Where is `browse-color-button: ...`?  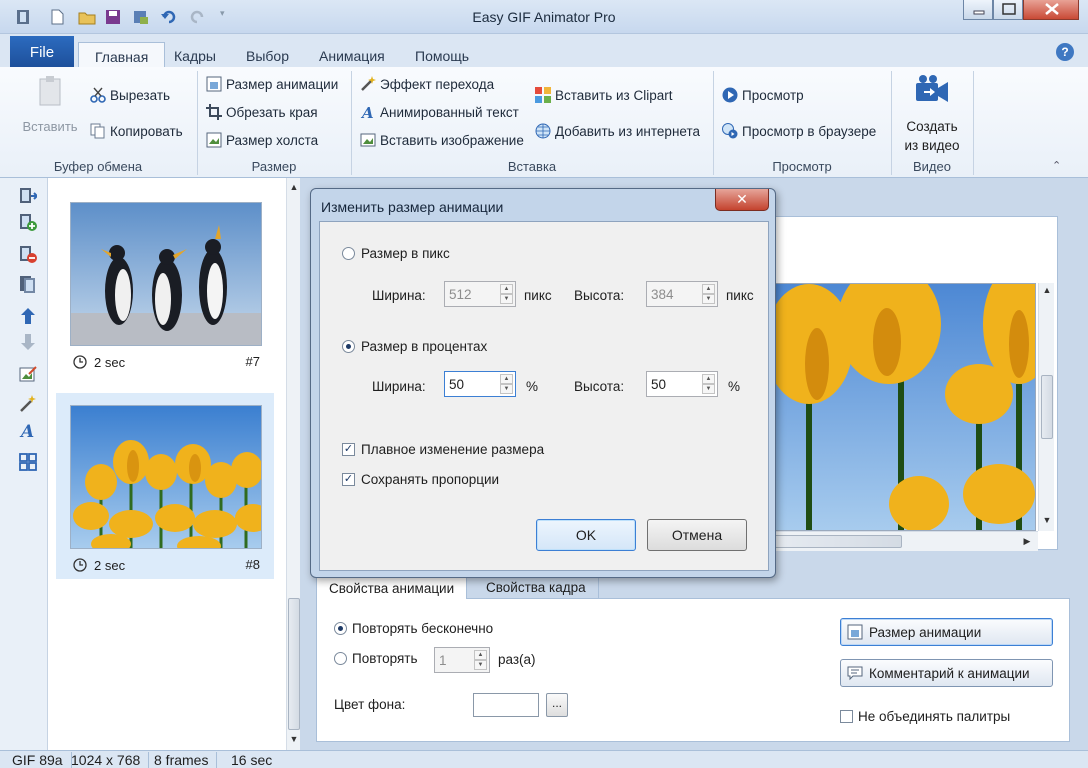 browse-color-button: ... is located at coordinates (557, 705).